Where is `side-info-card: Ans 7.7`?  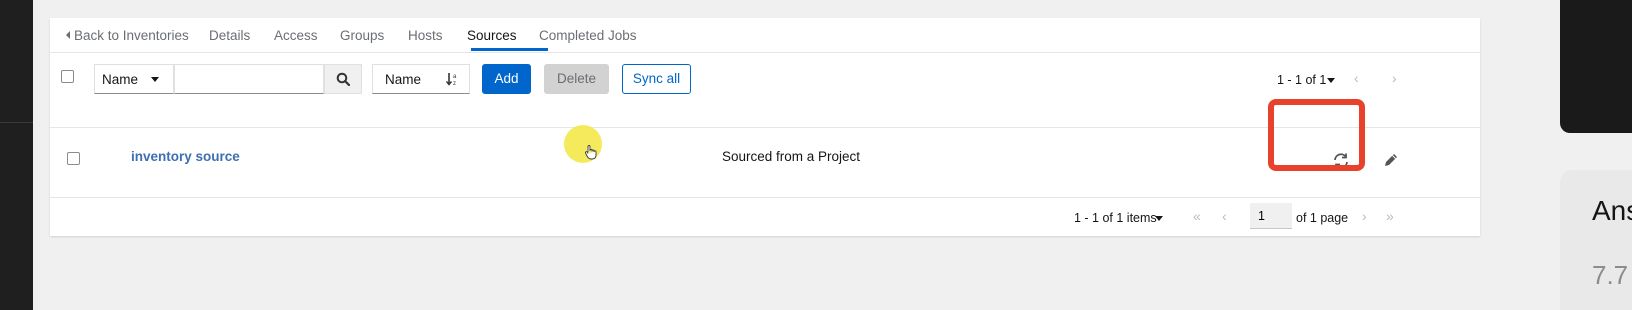
side-info-card: Ans 7.7 is located at coordinates (1596, 240).